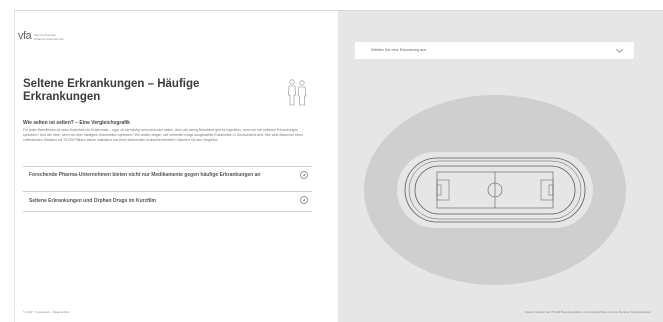  What do you see at coordinates (494, 50) in the screenshot?
I see `disease-select: Wählen Sie eine Erkrankung aus` at bounding box center [494, 50].